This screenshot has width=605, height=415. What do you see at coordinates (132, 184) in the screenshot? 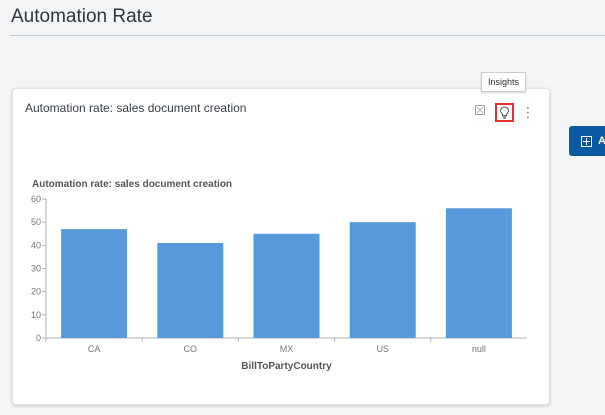
I see `chart-title: Automation rate: sales document creation` at bounding box center [132, 184].